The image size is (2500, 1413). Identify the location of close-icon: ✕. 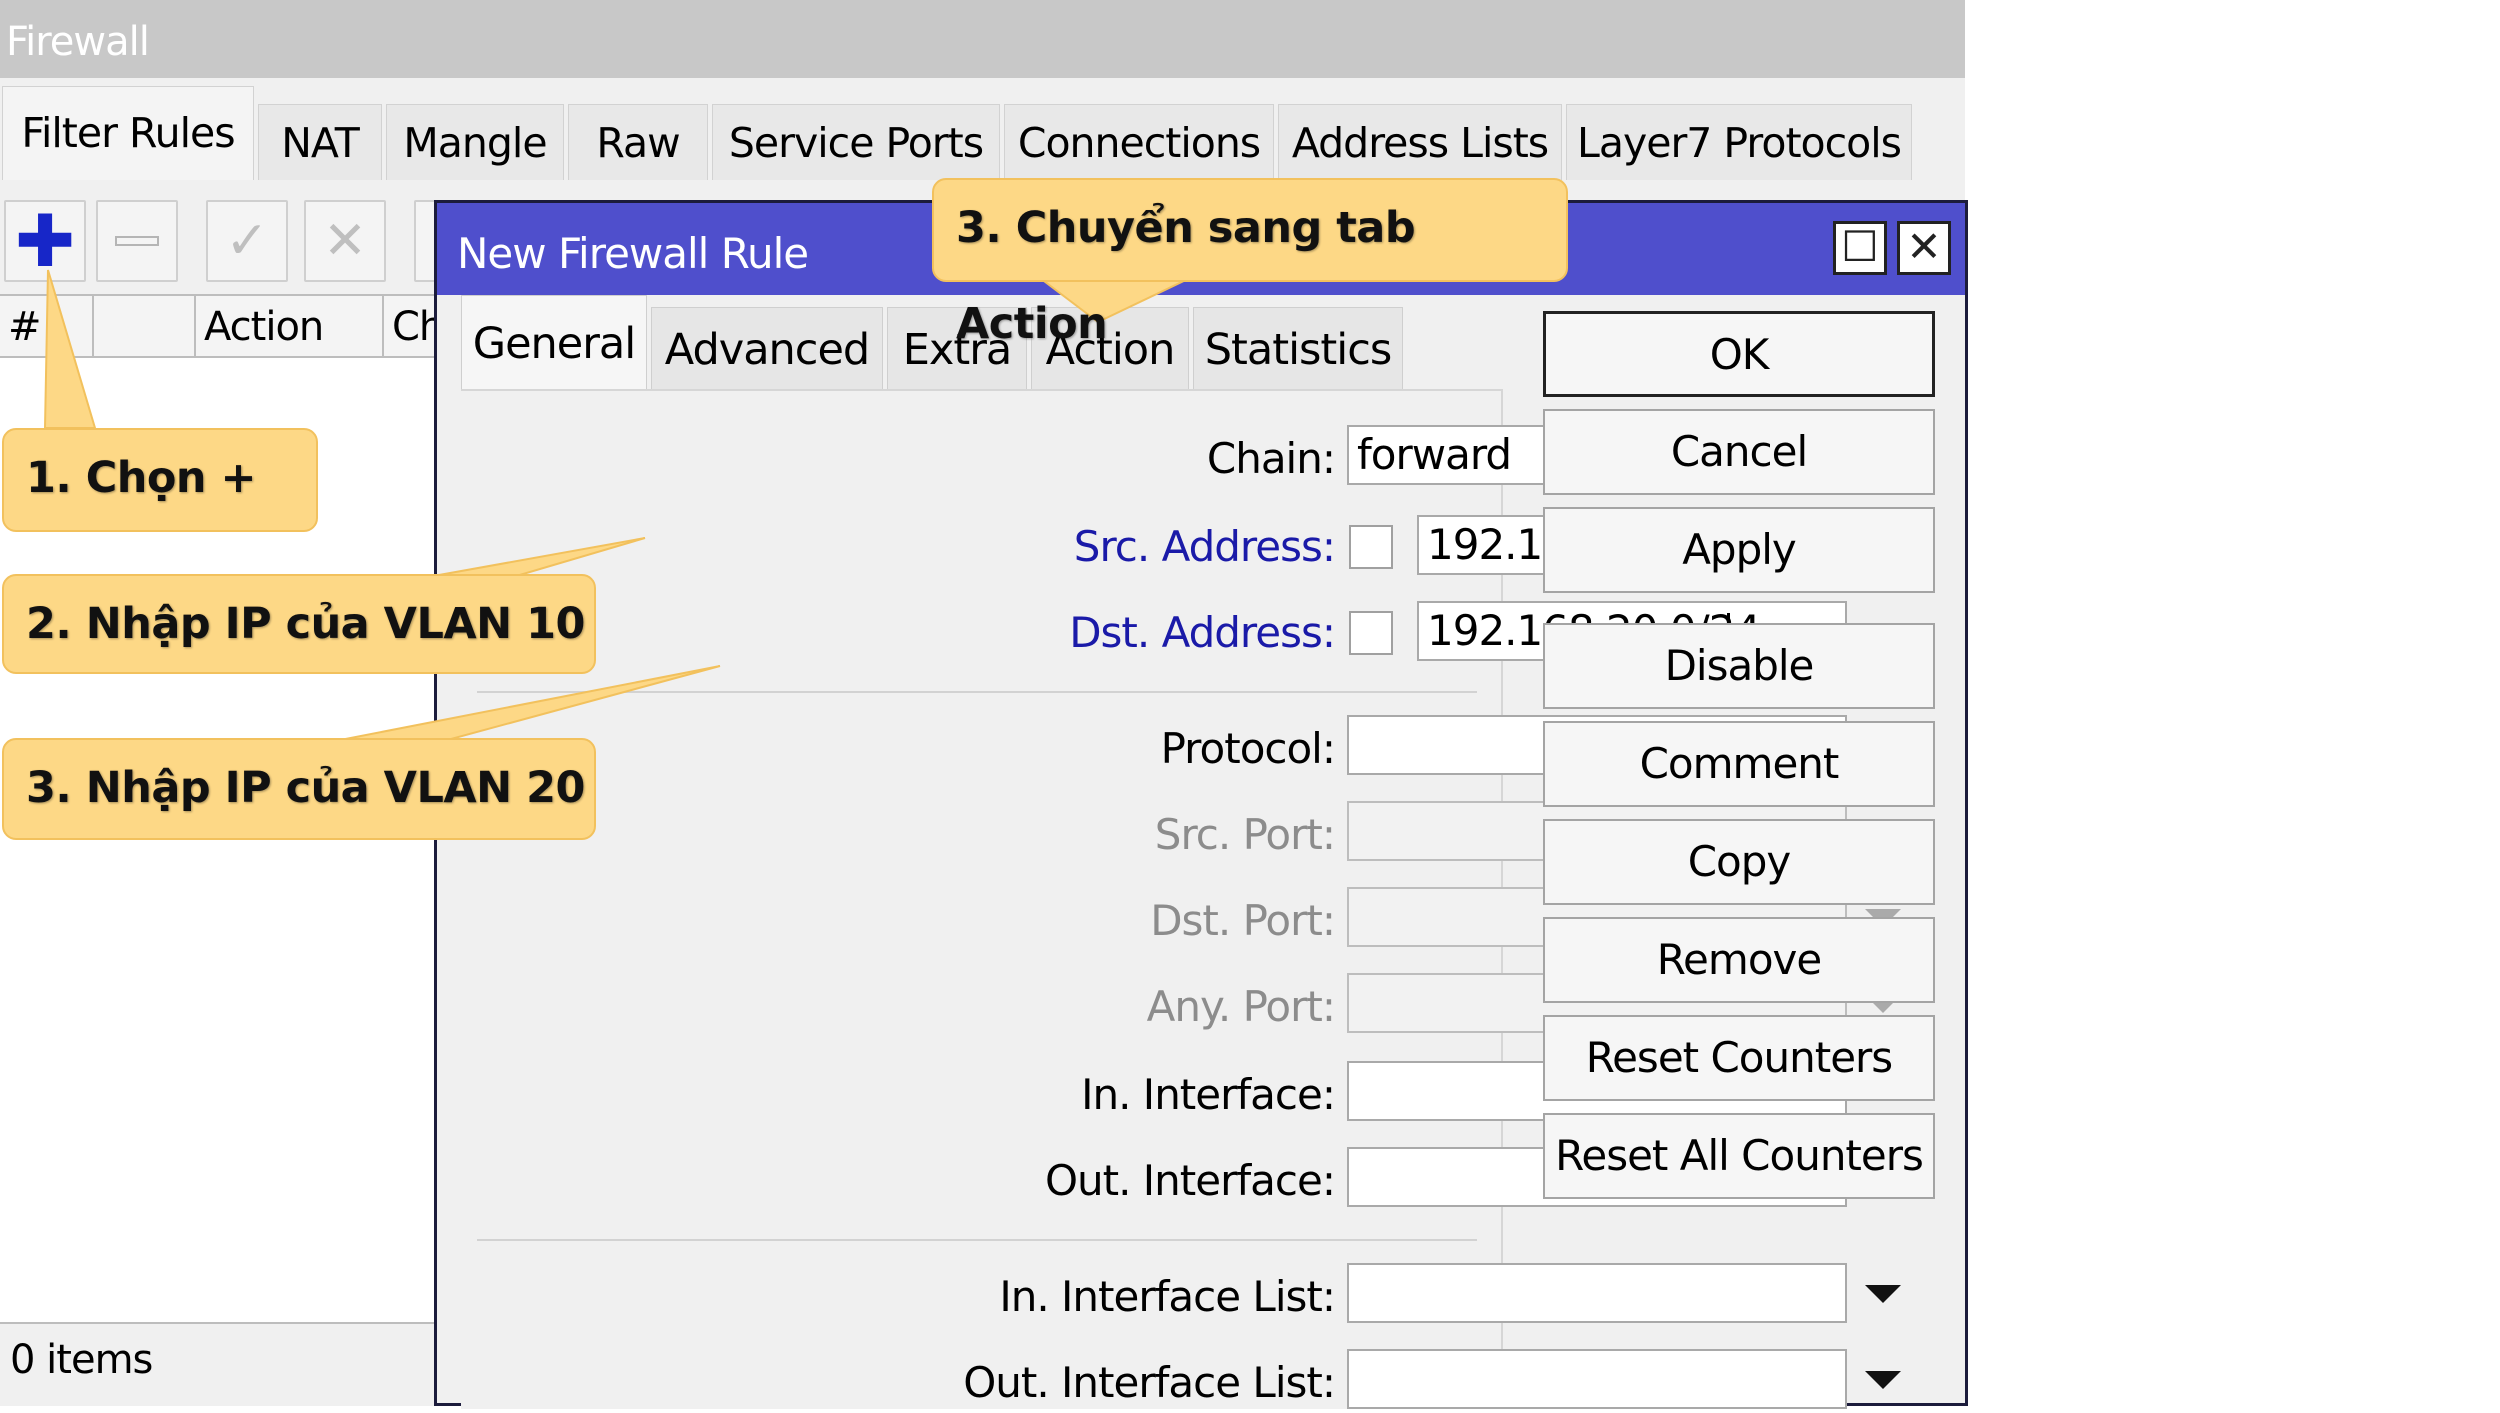
(1924, 246).